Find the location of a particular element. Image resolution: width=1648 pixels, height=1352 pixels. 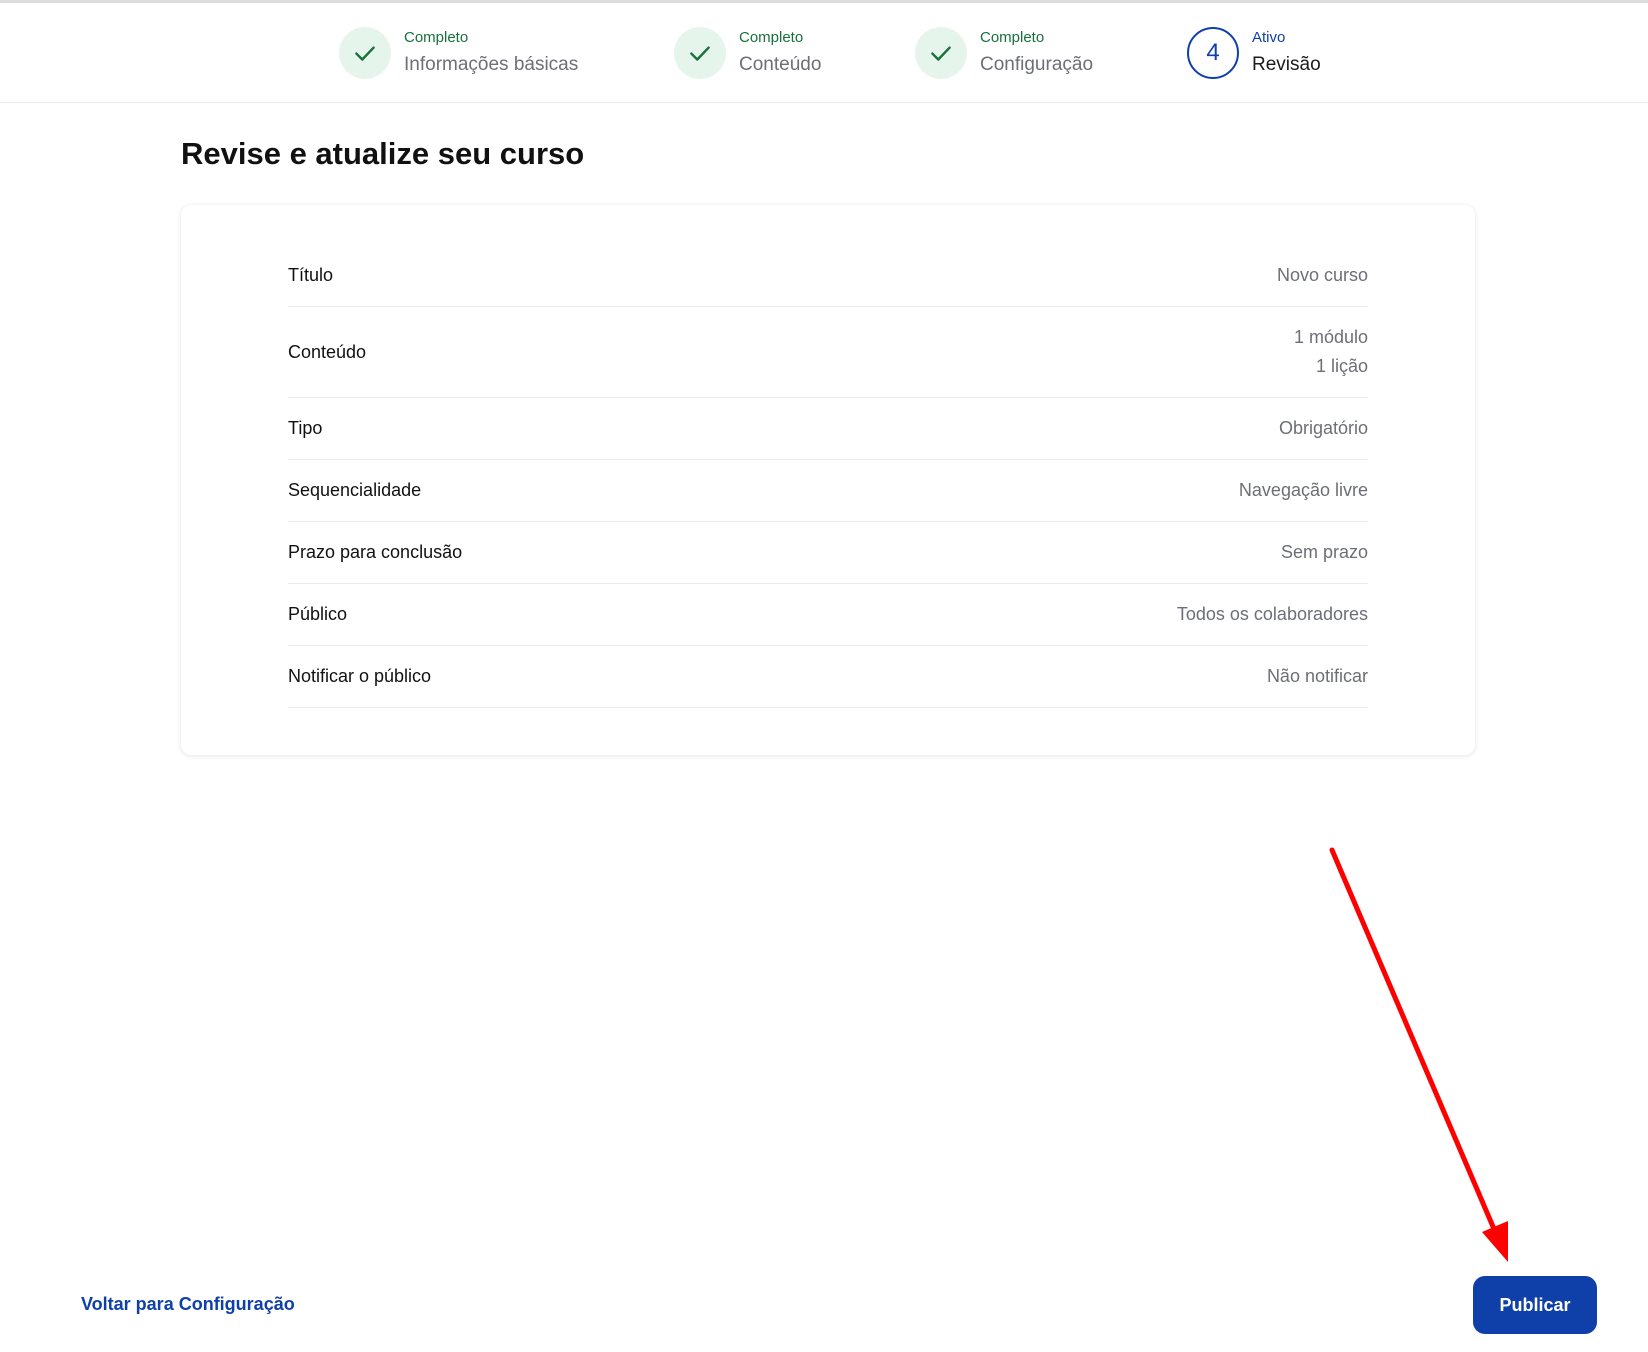

summary-key: Notificar o público is located at coordinates (360, 676).